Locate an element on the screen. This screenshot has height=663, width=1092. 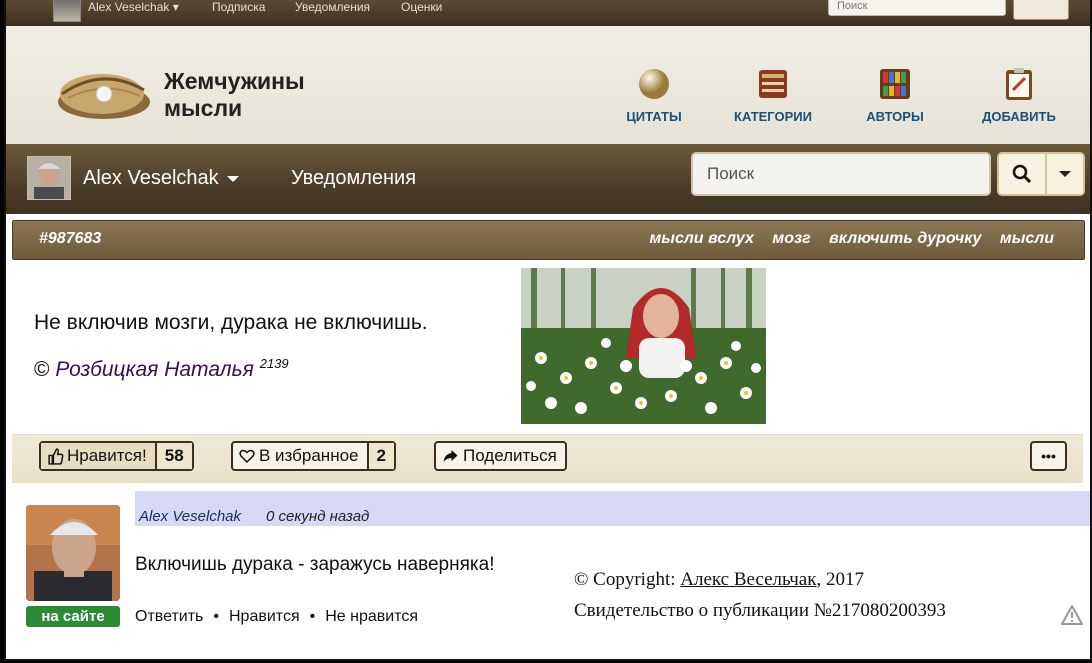
like-button: Нравится! 58 is located at coordinates (116, 456).